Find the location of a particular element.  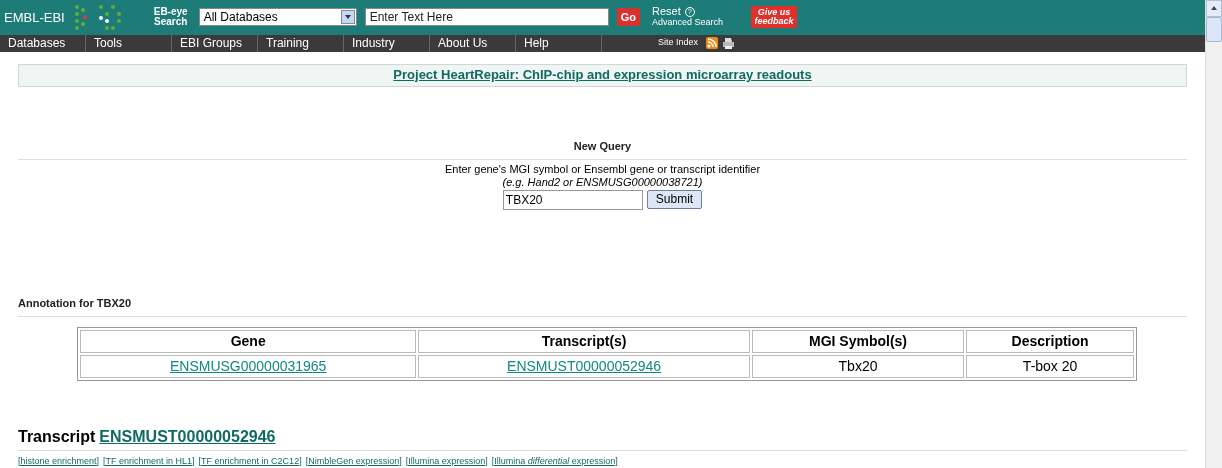

nav-item: Databases is located at coordinates (43, 43).